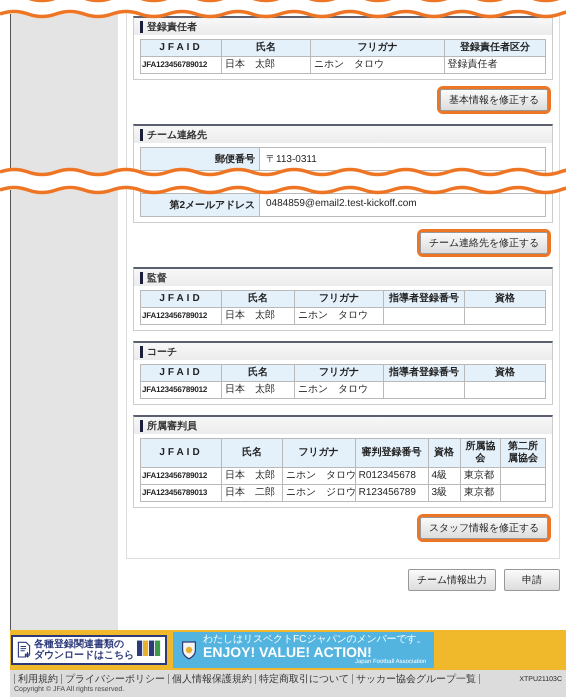 The image size is (566, 697). I want to click on field-value: 〒113-0311, so click(291, 160).